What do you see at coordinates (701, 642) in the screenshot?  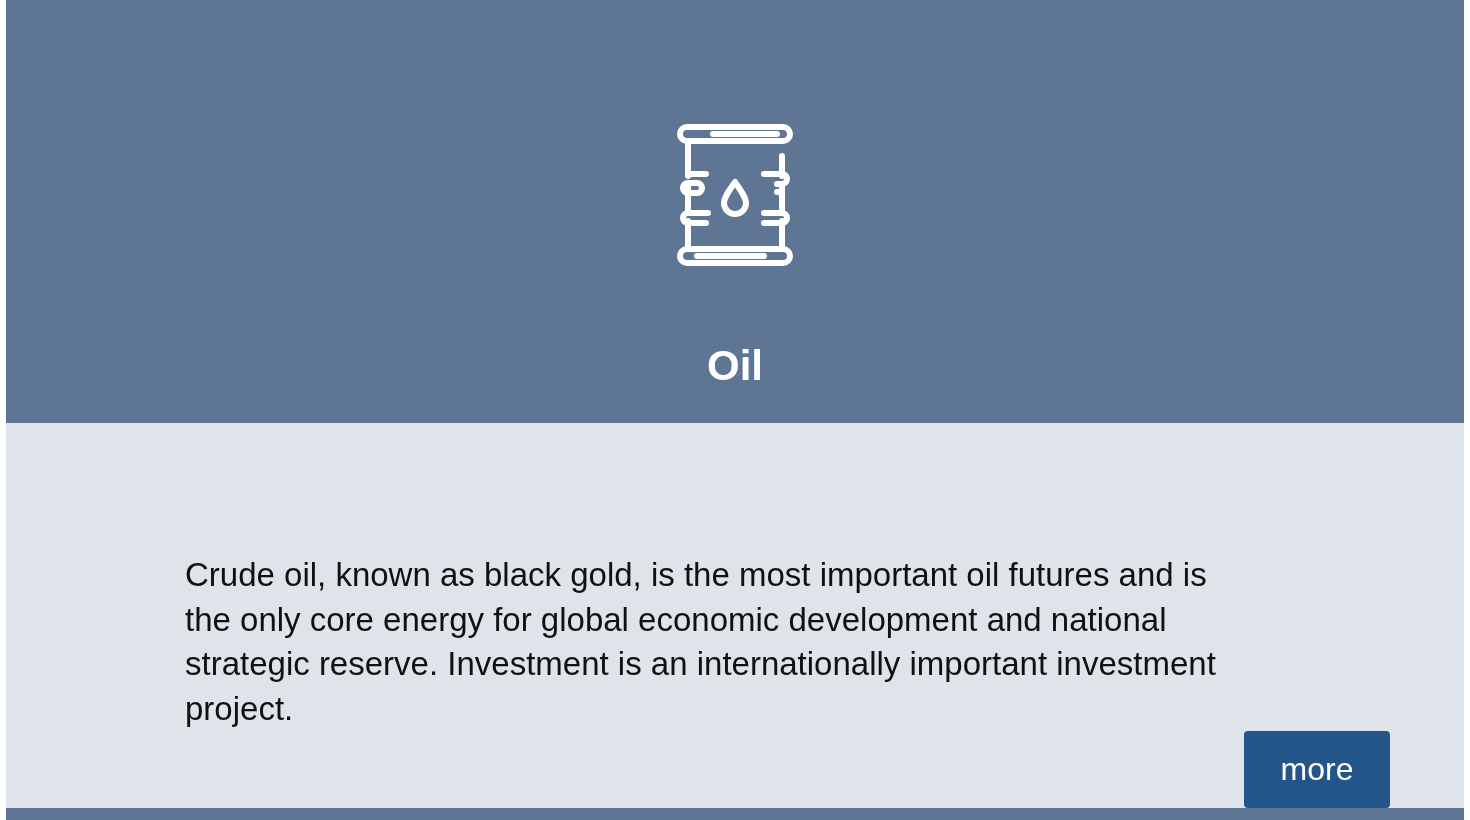 I see `description-text: Crude oil, known as black gold, is the most important oil futures and is the only core energy for global economic development and national strategic reserve. Investment is an internationally important investment project.` at bounding box center [701, 642].